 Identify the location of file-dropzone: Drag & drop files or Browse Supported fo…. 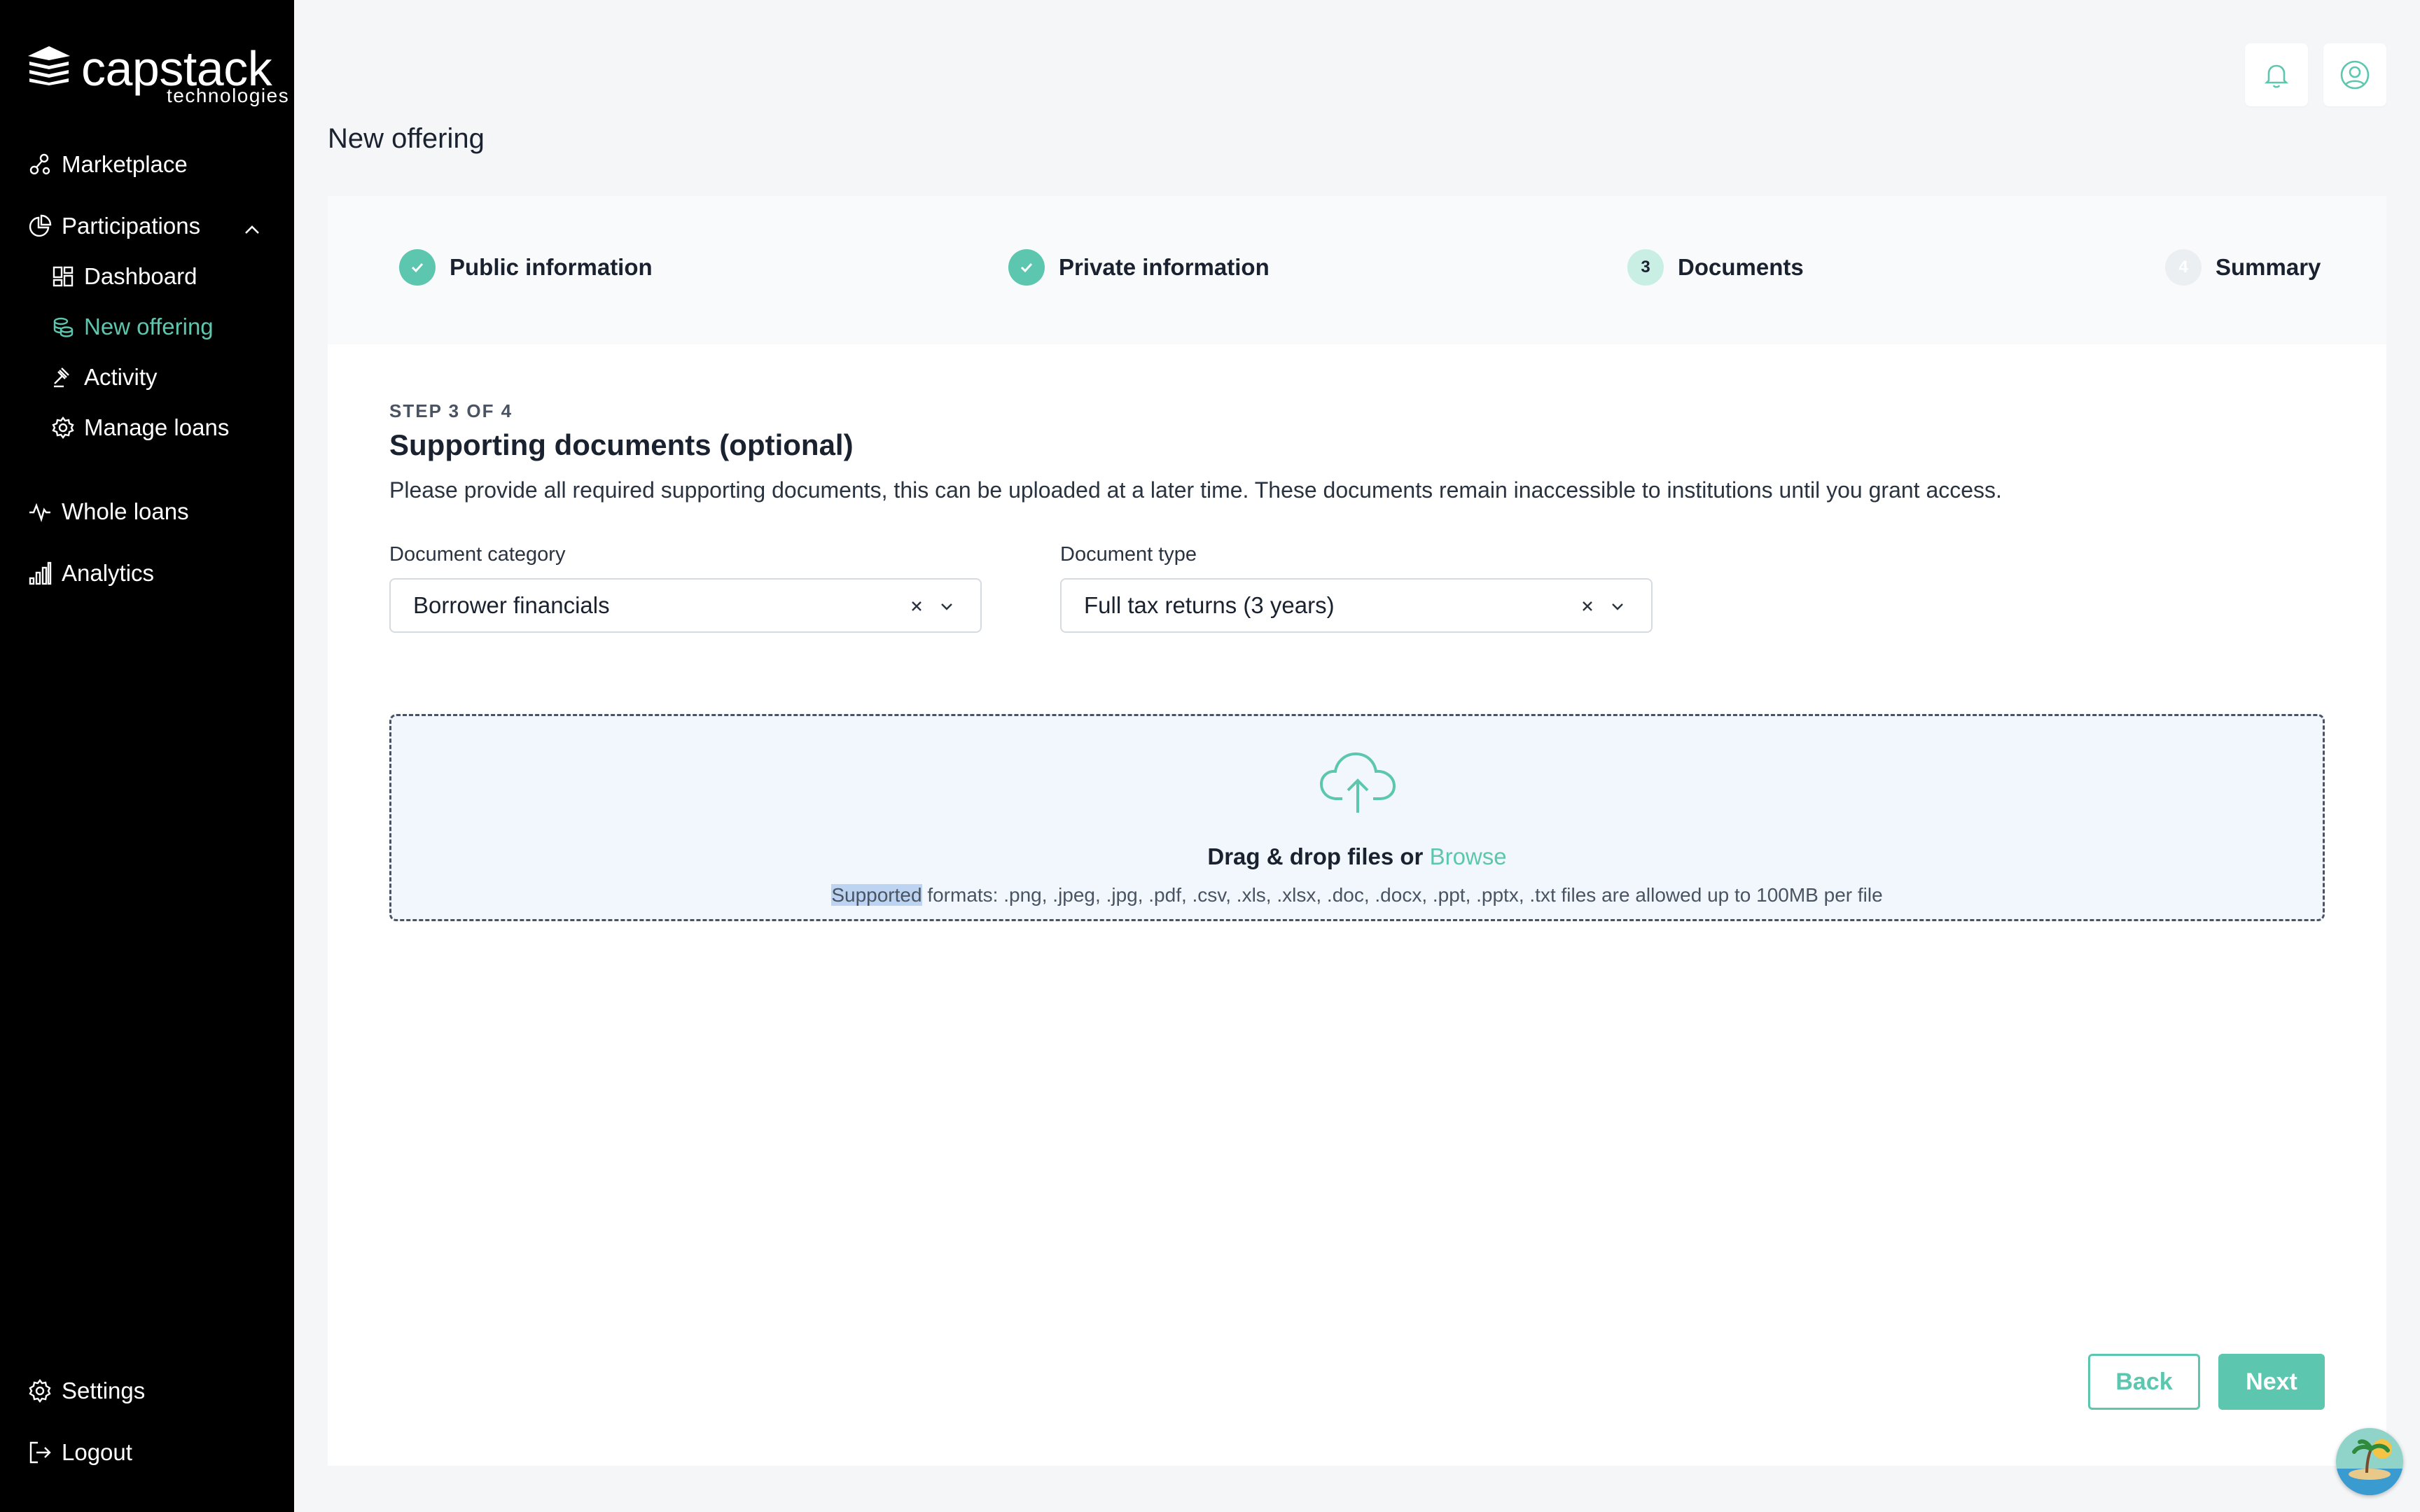
(1357, 817).